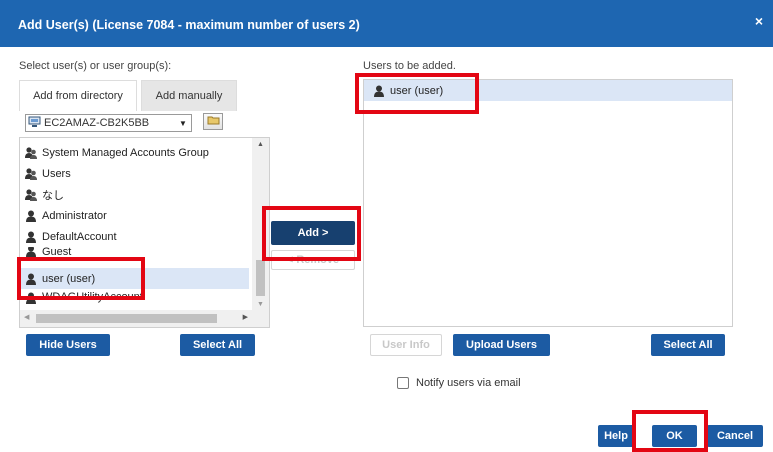 The width and height of the screenshot is (773, 452). I want to click on add-button: Add >, so click(313, 233).